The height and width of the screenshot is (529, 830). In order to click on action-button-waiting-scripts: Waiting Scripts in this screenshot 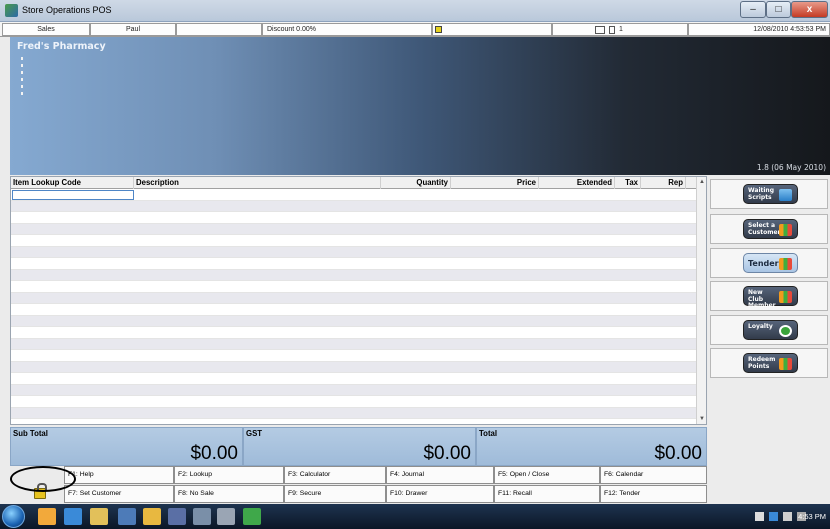, I will do `click(769, 194)`.